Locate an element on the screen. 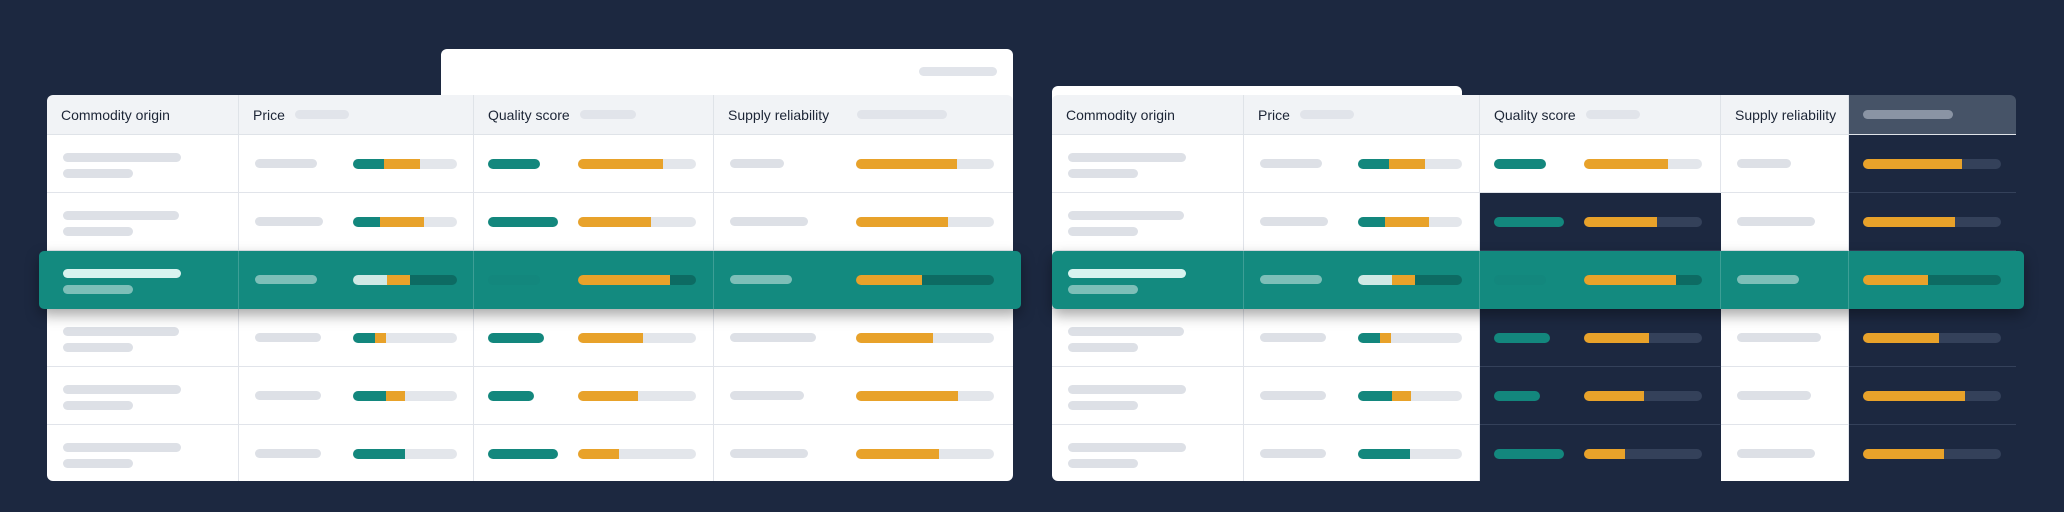  tab-title-placeholder is located at coordinates (958, 71).